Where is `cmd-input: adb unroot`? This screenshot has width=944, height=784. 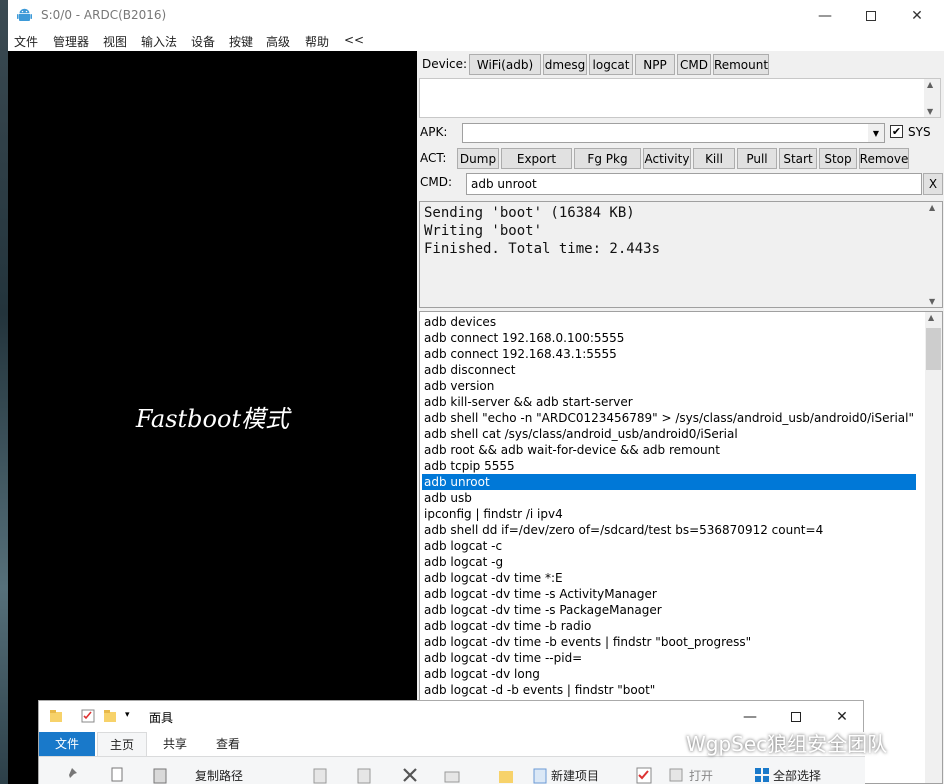
cmd-input: adb unroot is located at coordinates (694, 184).